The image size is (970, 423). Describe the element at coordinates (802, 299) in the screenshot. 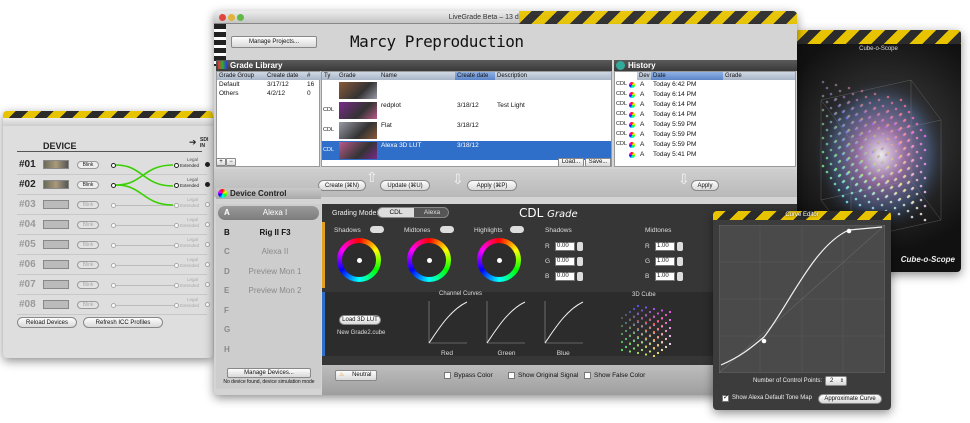

I see `curve-graph` at that location.